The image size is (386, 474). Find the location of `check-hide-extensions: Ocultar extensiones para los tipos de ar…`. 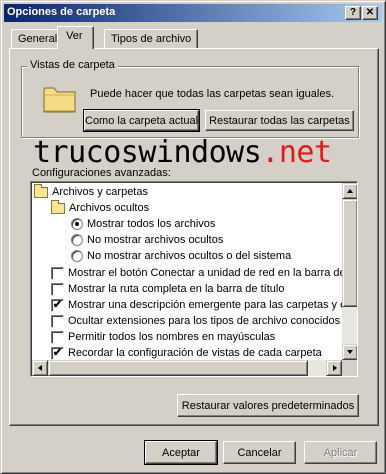

check-hide-extensions: Ocultar extensiones para los tipos de ar… is located at coordinates (195, 321).